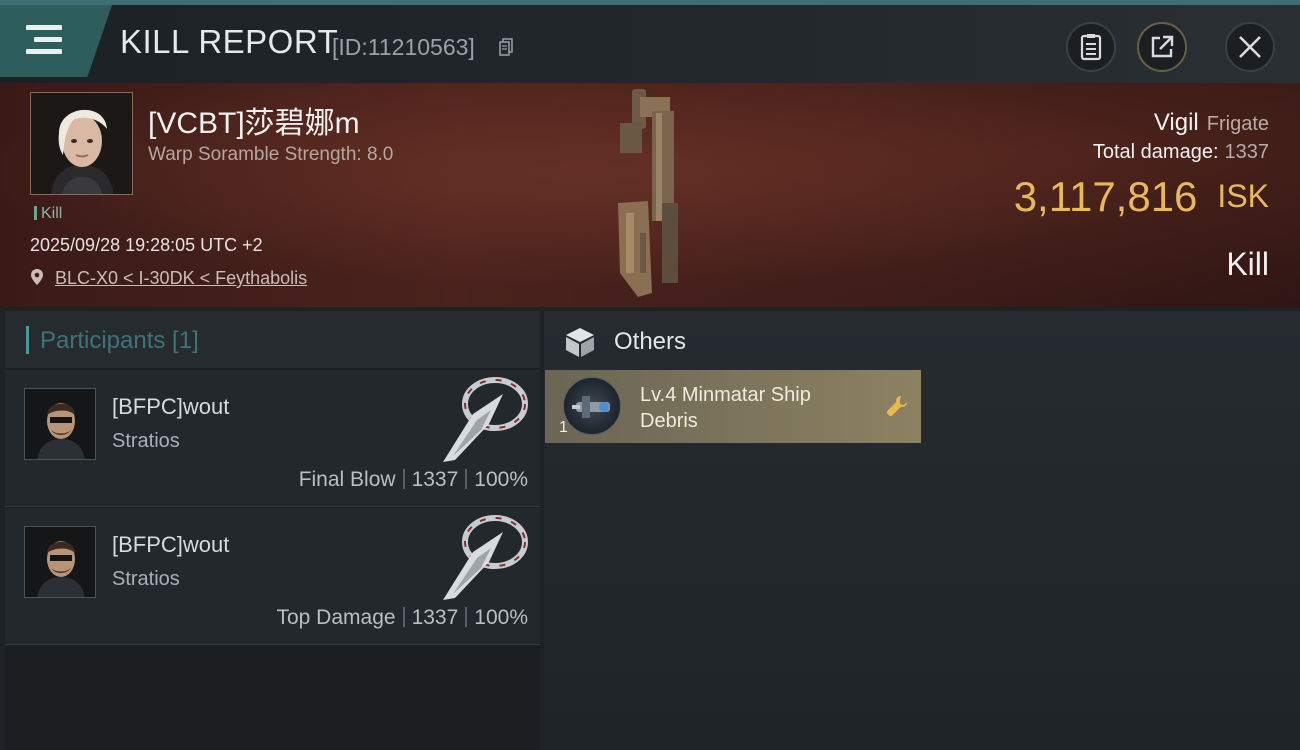 The width and height of the screenshot is (1300, 750). Describe the element at coordinates (725, 408) in the screenshot. I see `item-name: Lv.4 Minmatar Ship Debris` at that location.